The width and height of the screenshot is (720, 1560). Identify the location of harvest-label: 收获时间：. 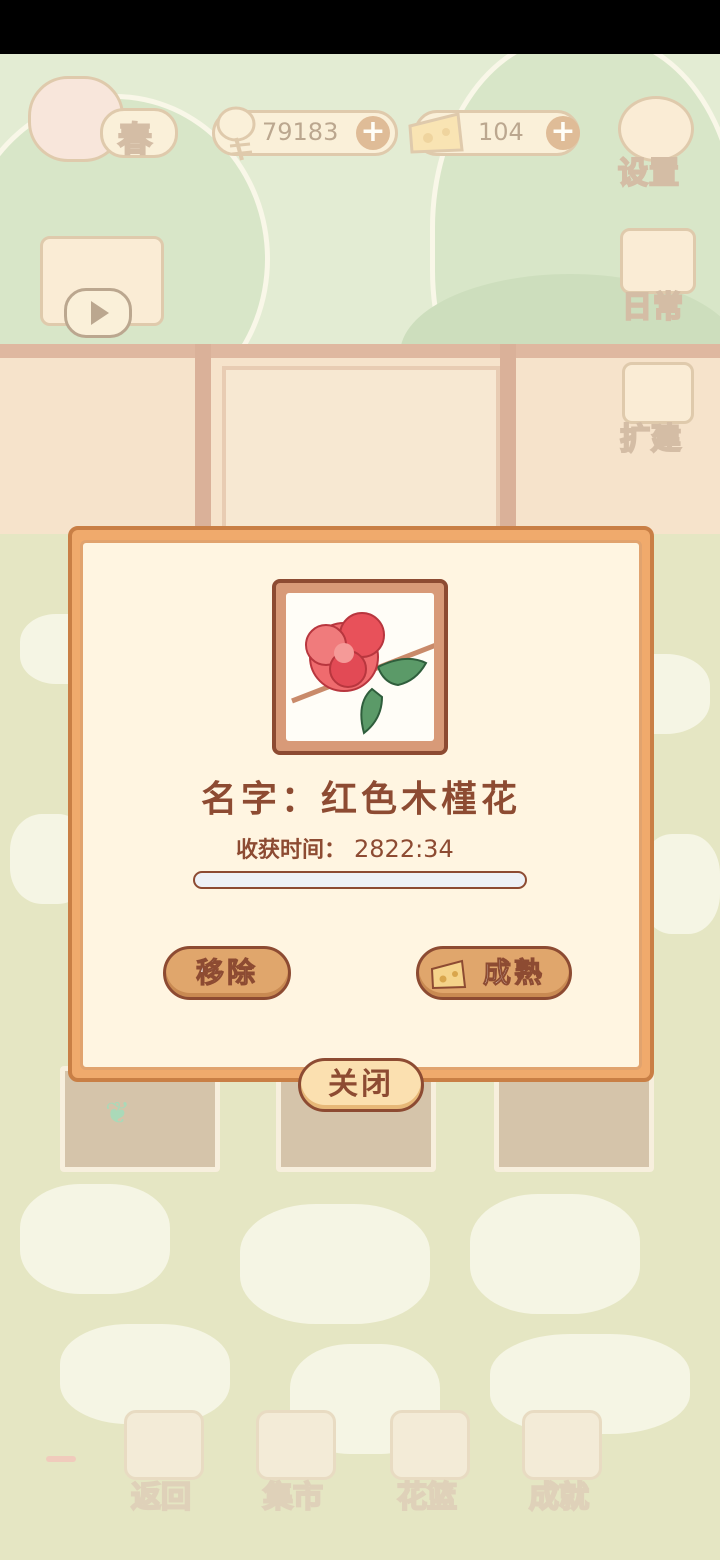
(291, 850).